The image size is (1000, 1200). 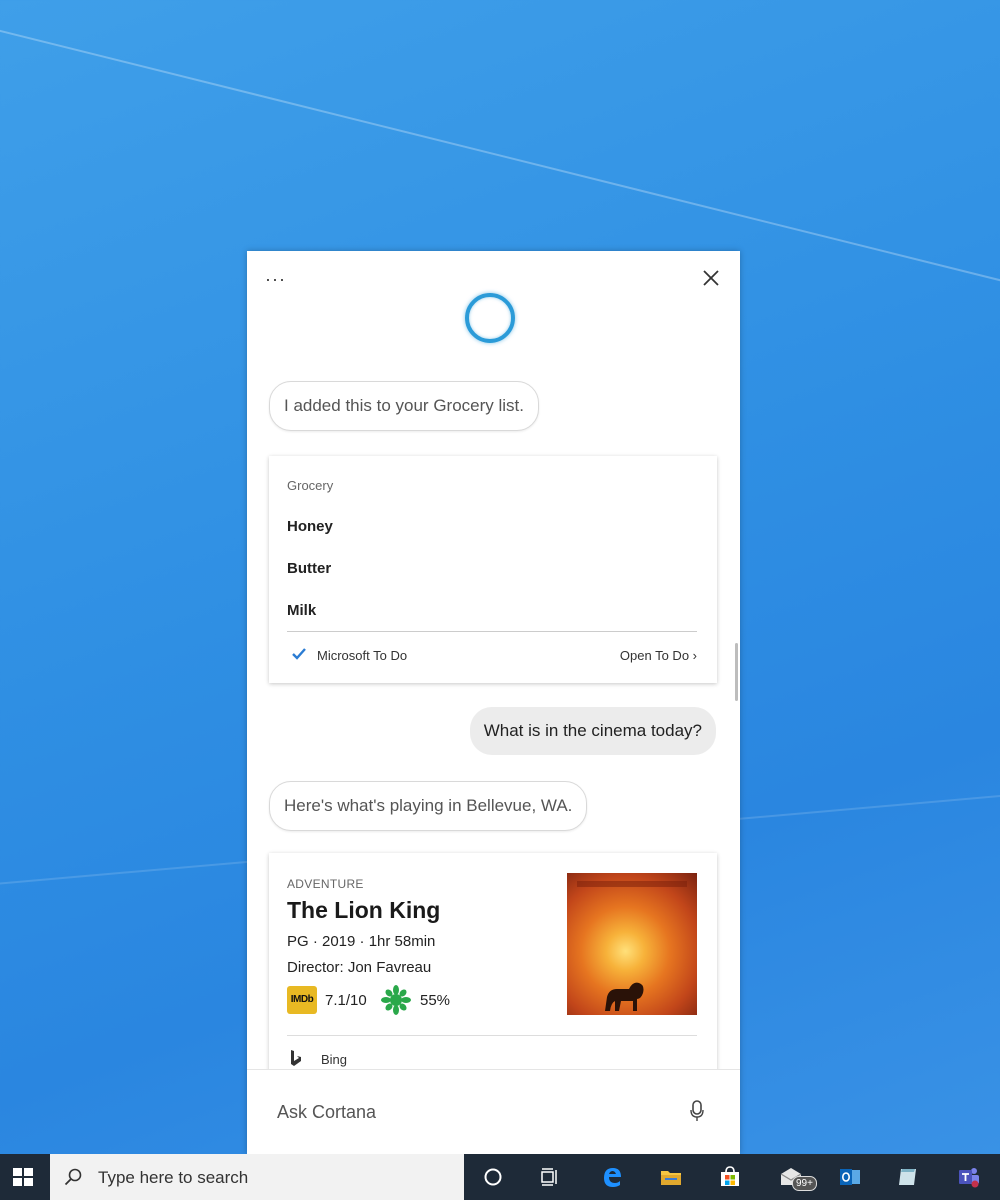 What do you see at coordinates (361, 941) in the screenshot?
I see `movie-meta: PG · 2019 · 1hr 58min` at bounding box center [361, 941].